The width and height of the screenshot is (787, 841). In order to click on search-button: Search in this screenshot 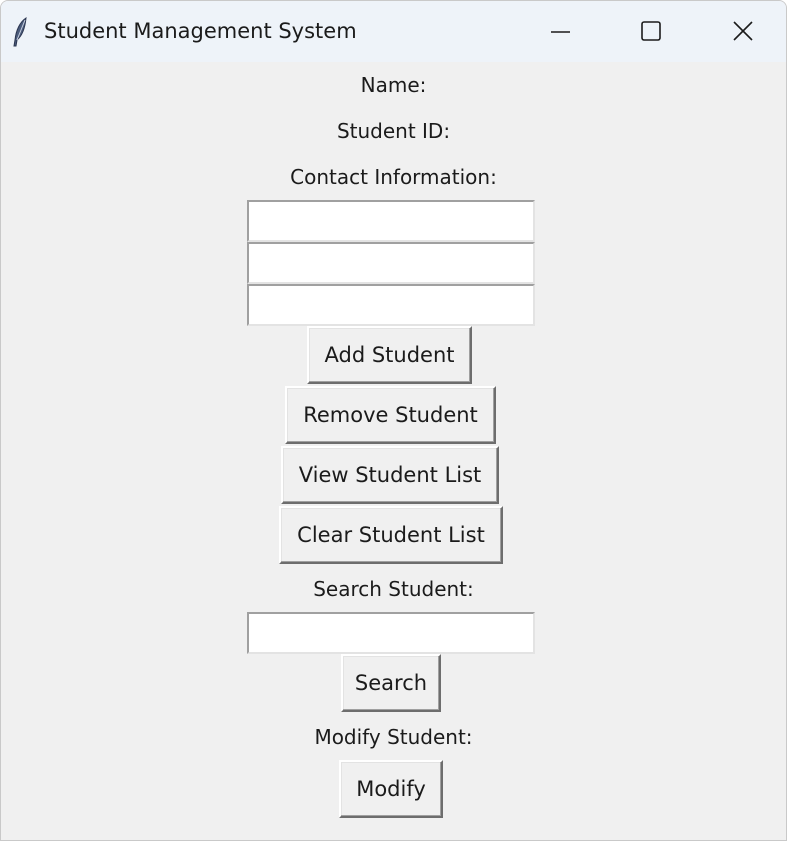, I will do `click(391, 683)`.